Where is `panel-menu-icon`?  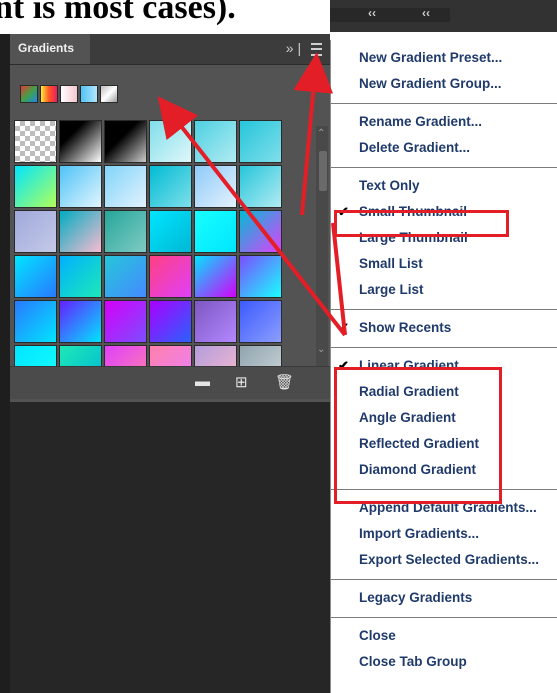 panel-menu-icon is located at coordinates (316, 49).